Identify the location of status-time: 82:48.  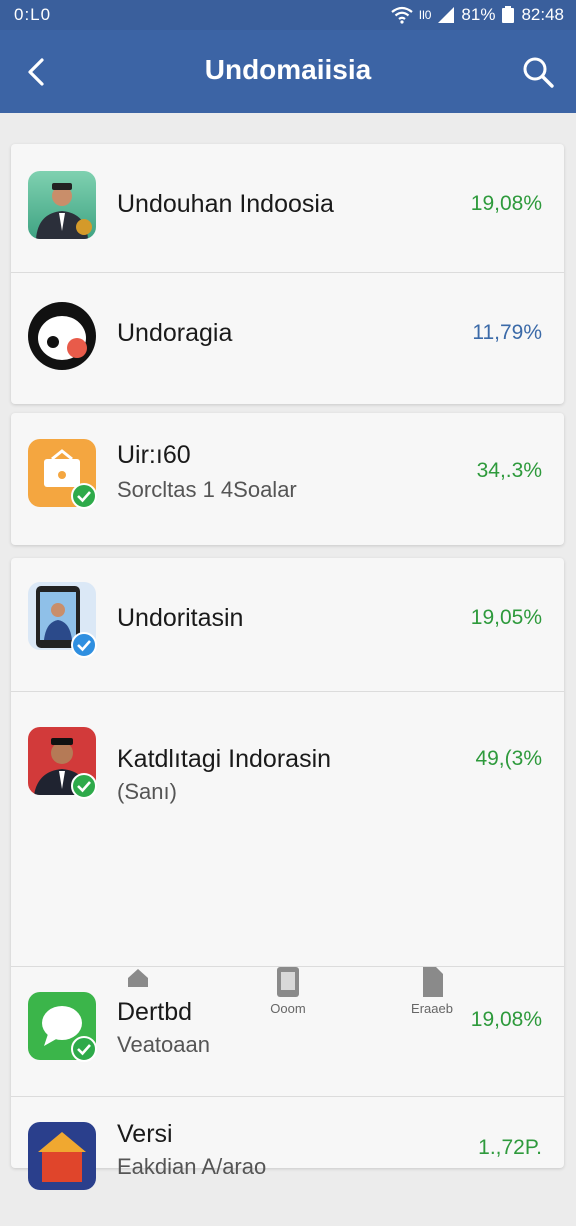
(542, 14).